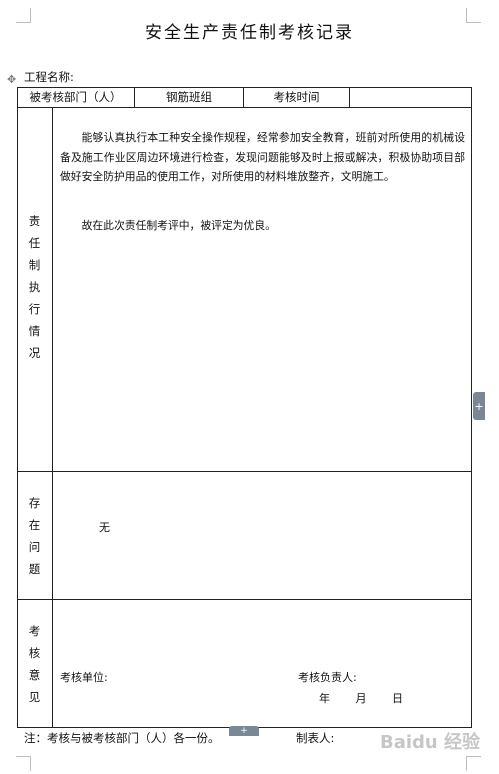 The image size is (499, 774). I want to click on add-column-handle-icon: +, so click(479, 406).